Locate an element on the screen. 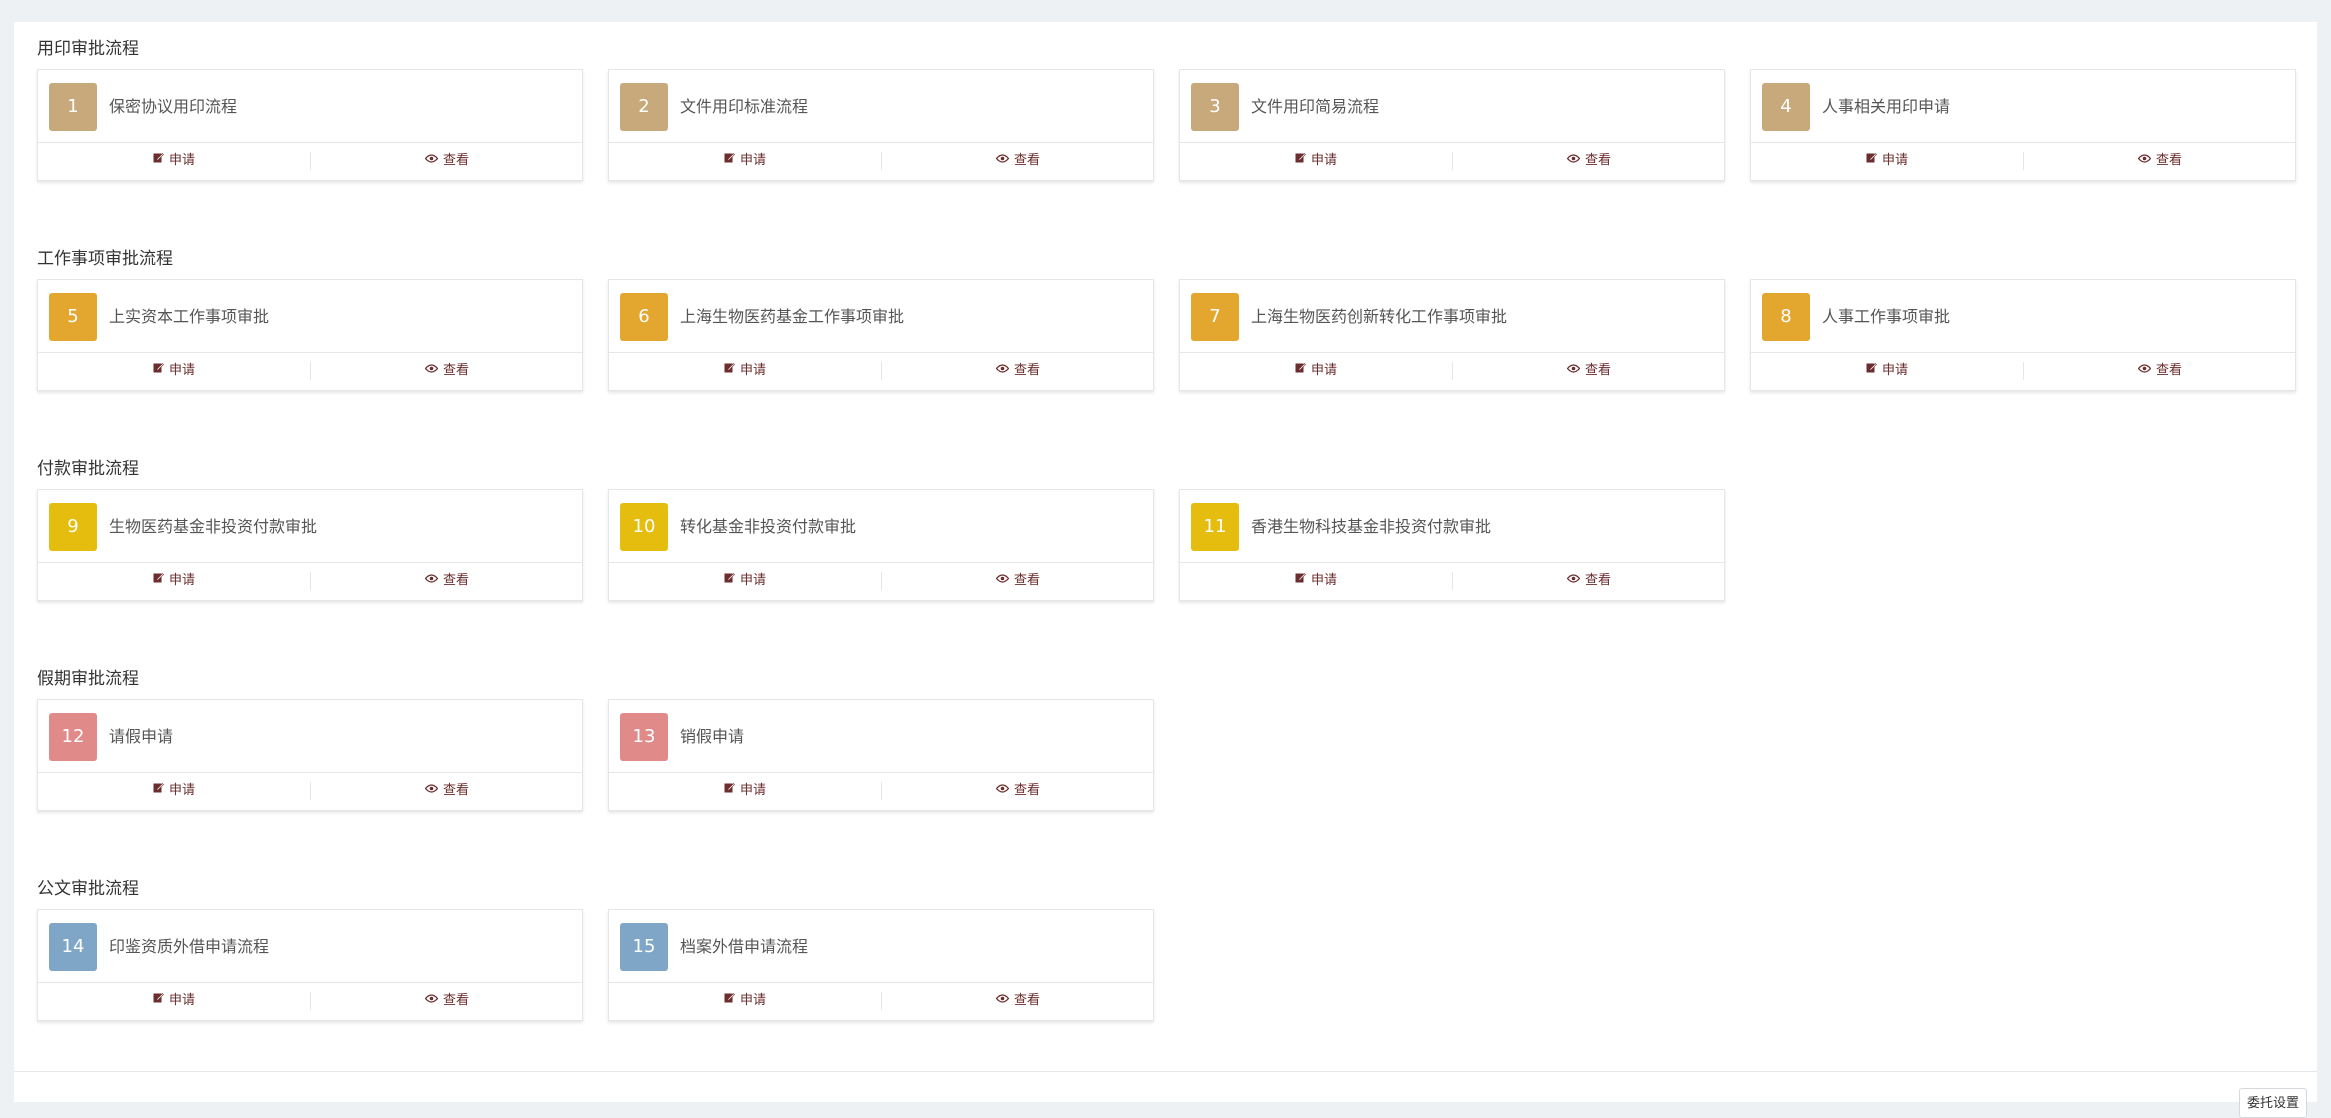 This screenshot has height=1118, width=2331. card-header: 14 印鉴资质外借申请流程 is located at coordinates (310, 946).